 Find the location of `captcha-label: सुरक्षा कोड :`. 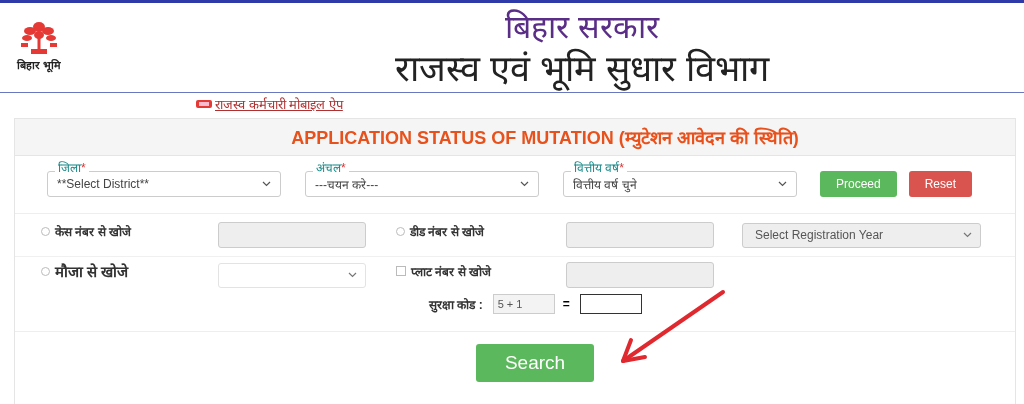

captcha-label: सुरक्षा कोड : is located at coordinates (456, 304).